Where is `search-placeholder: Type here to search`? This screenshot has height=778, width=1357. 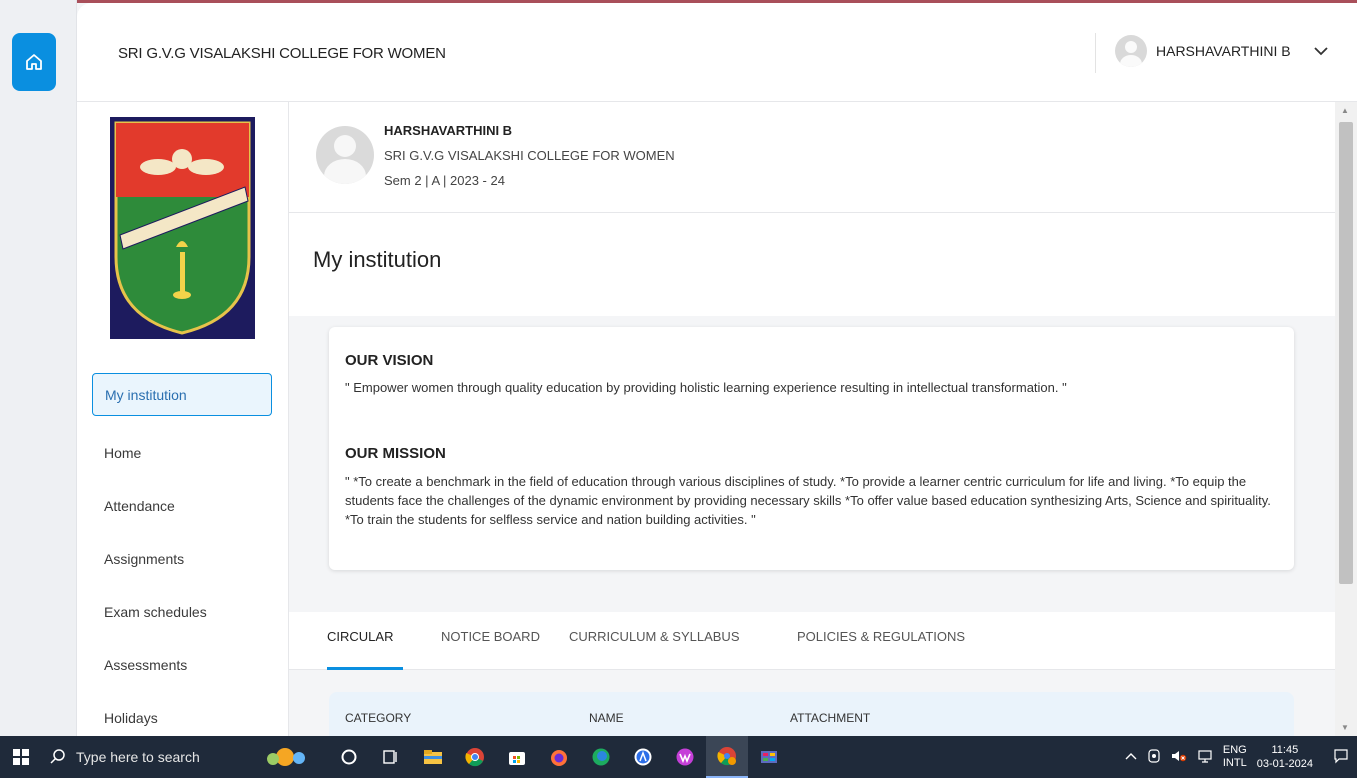
search-placeholder: Type here to search is located at coordinates (138, 757).